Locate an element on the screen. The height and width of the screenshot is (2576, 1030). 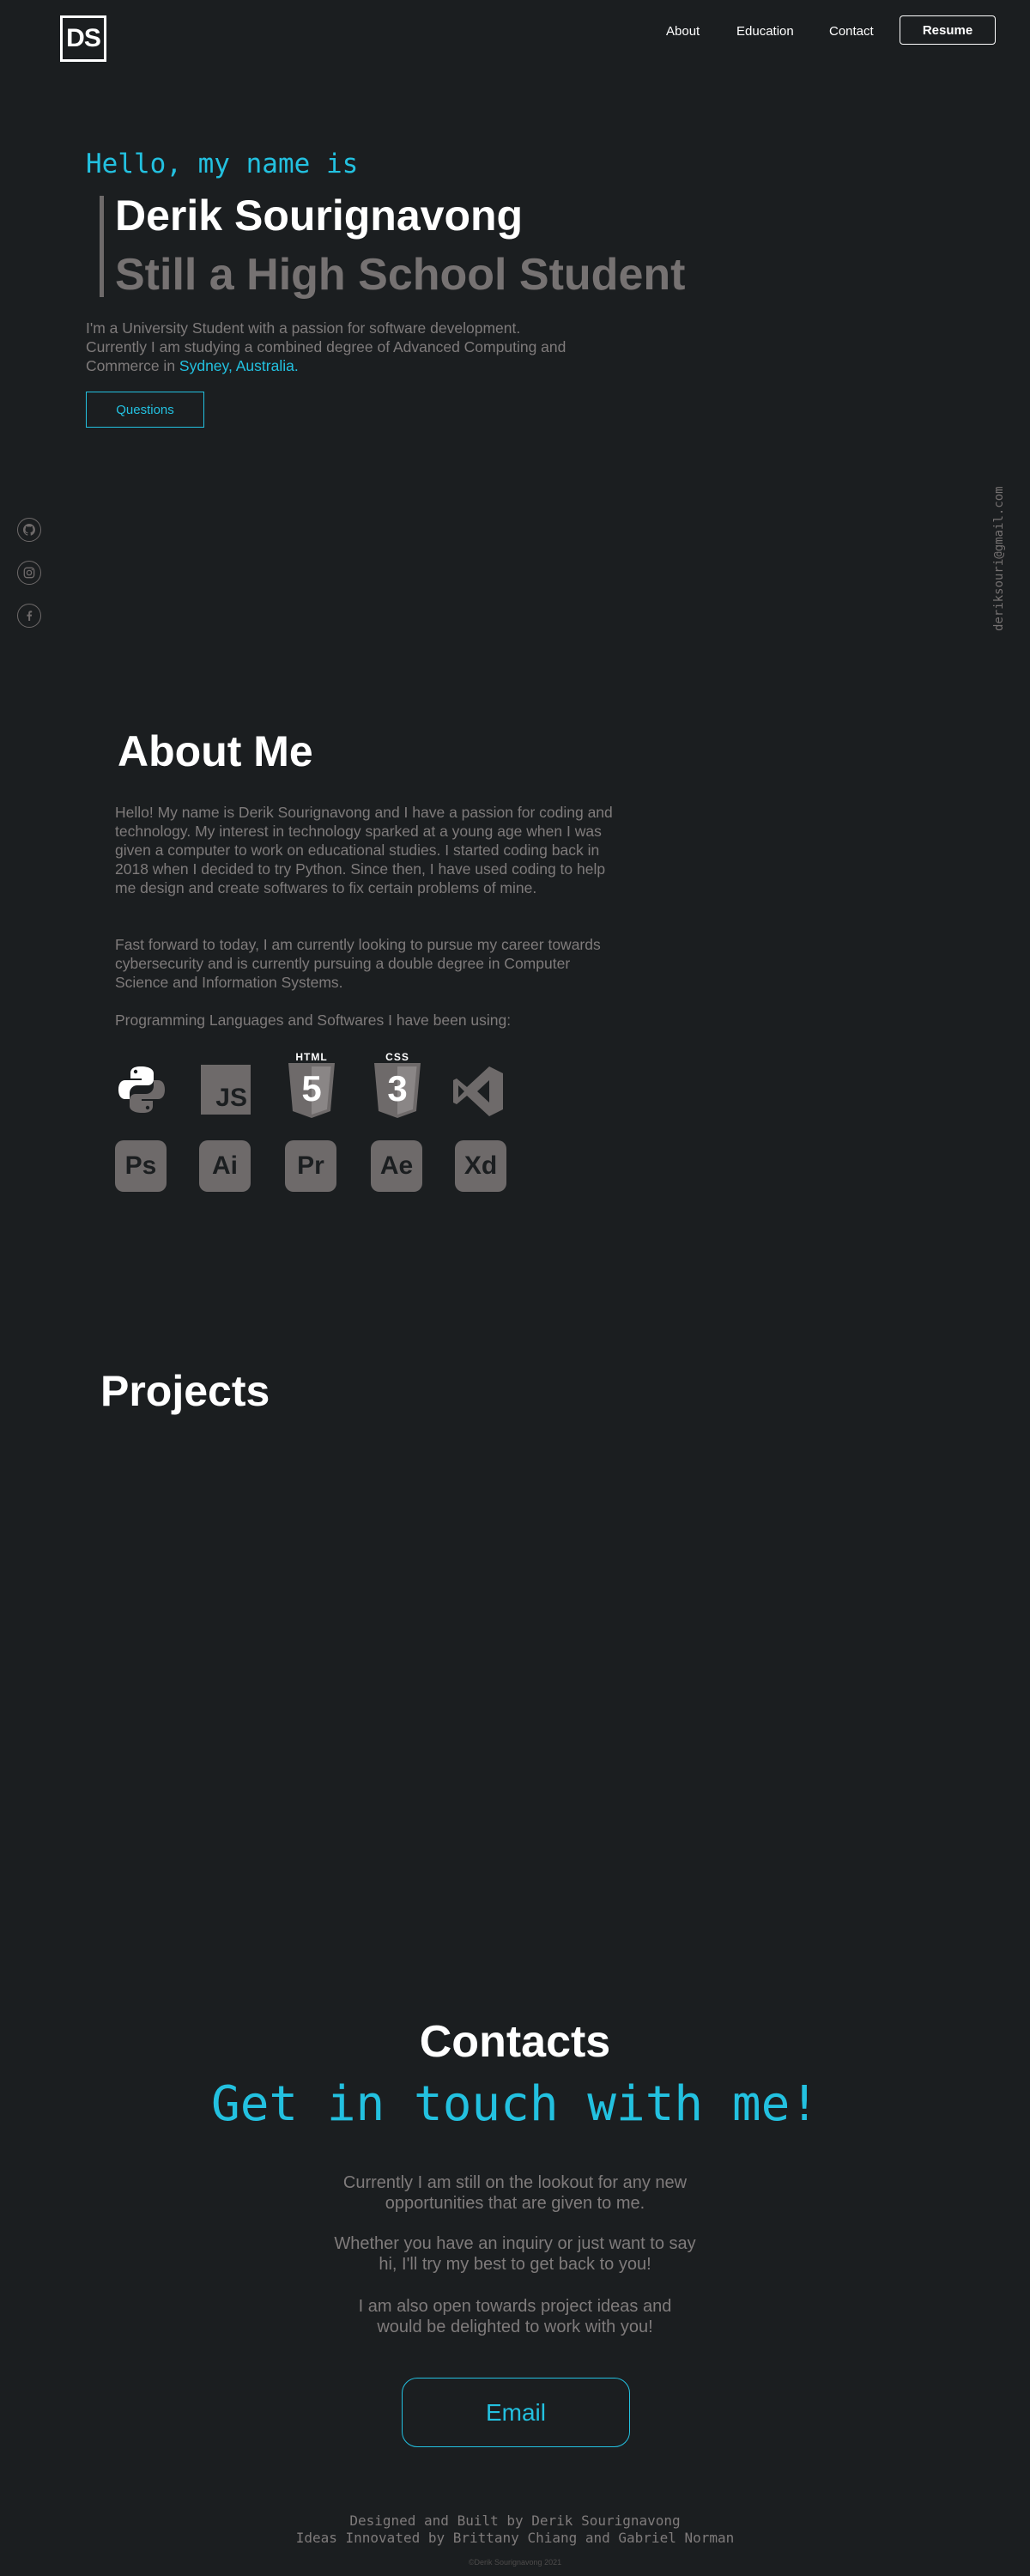
xd-icon: Xd is located at coordinates (480, 1166).